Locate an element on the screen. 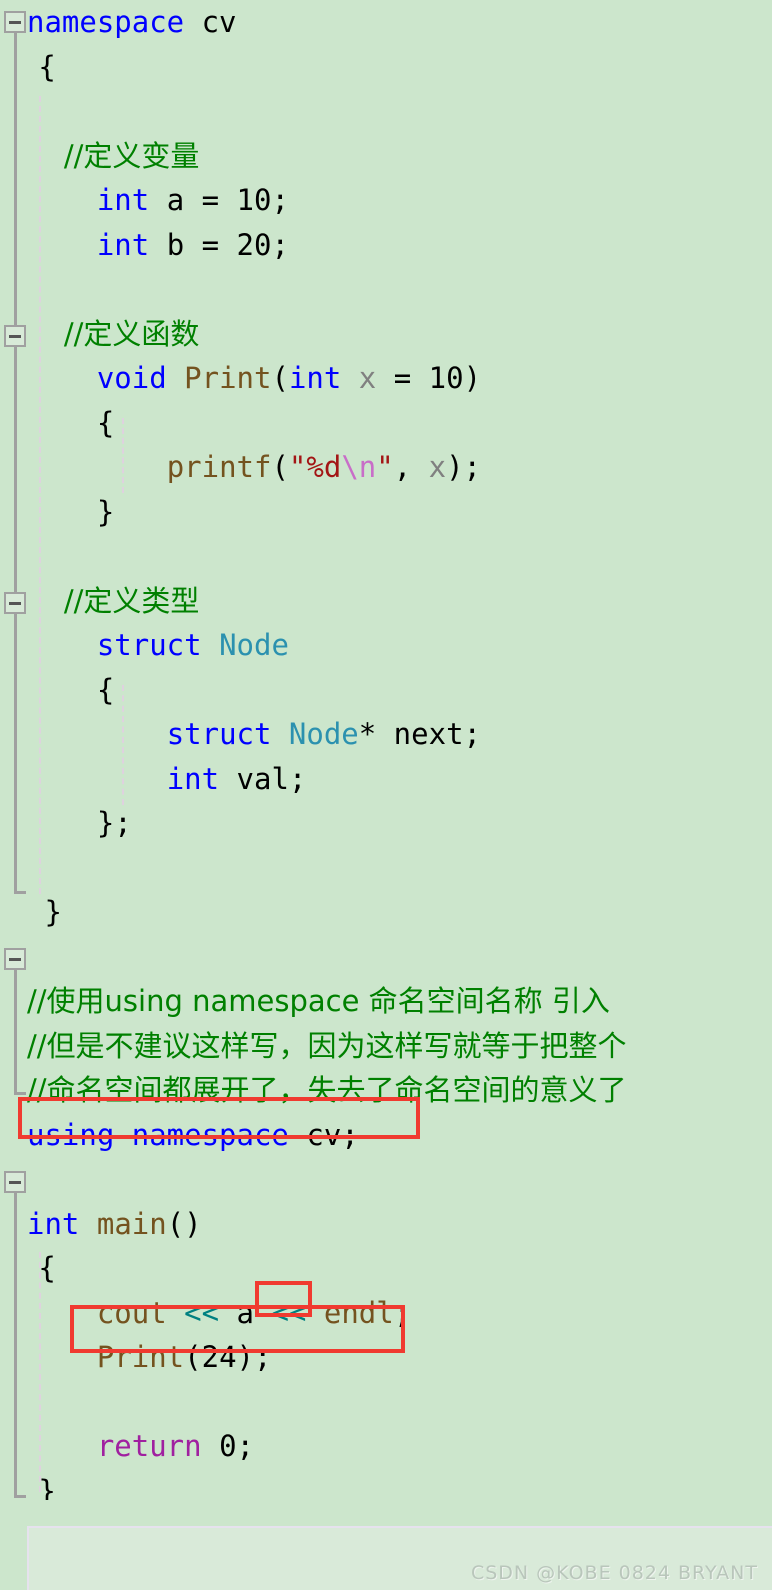 This screenshot has width=772, height=1590. code-line: //使用using namespace 命名空间名称 引入 is located at coordinates (318, 1001).